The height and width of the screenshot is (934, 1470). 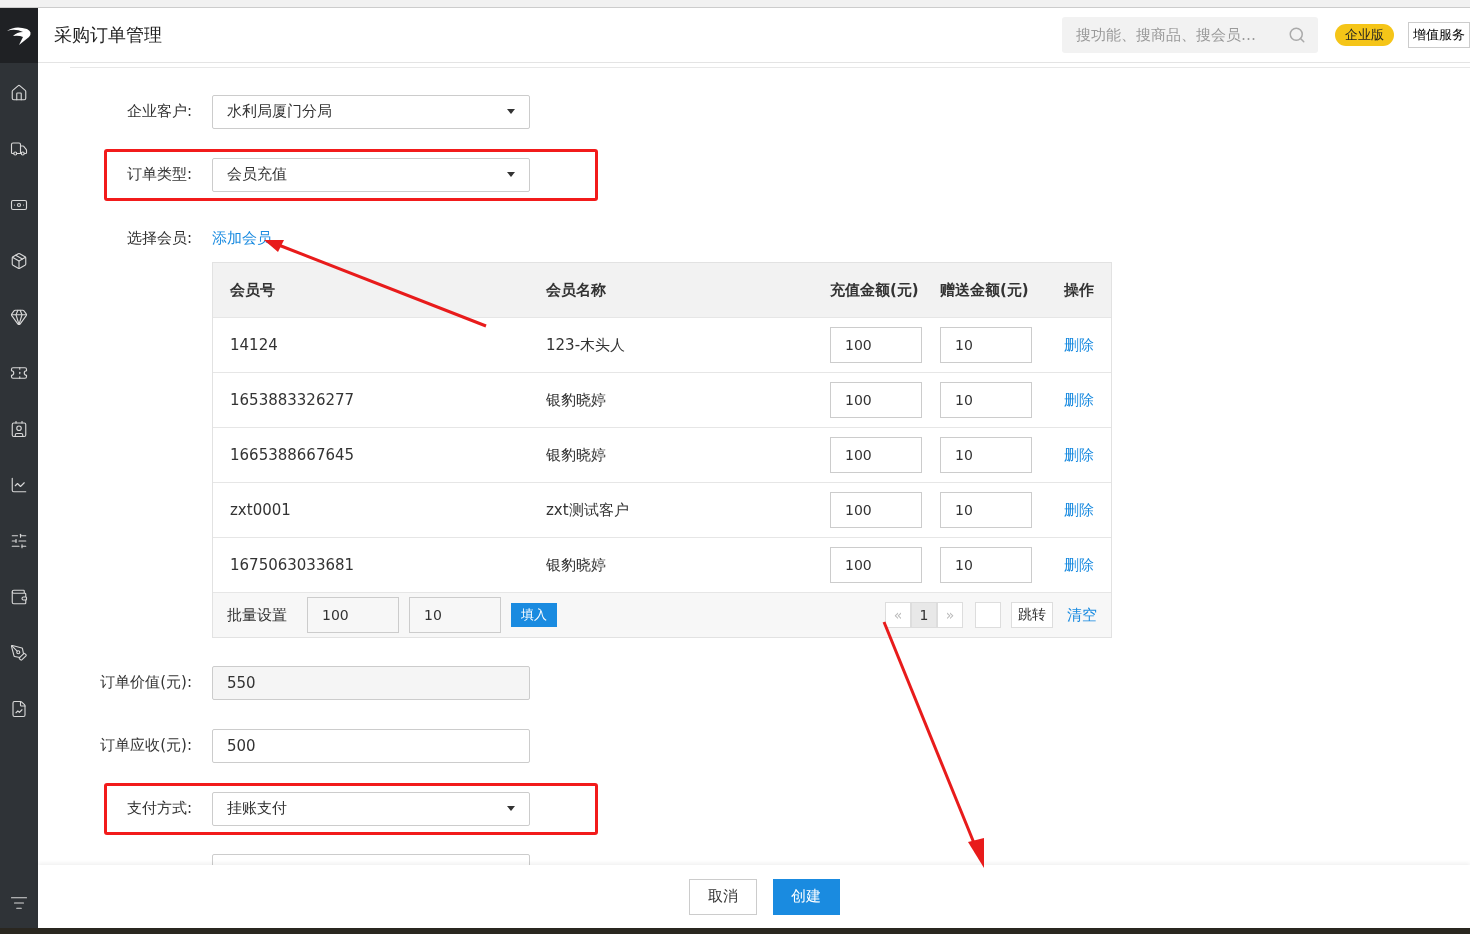 I want to click on field-label: 订单应收(元):, so click(x=146, y=745).